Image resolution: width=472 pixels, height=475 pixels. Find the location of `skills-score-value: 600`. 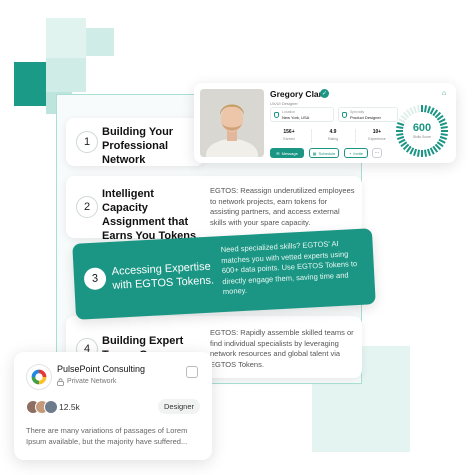

skills-score-value: 600 is located at coordinates (422, 128).